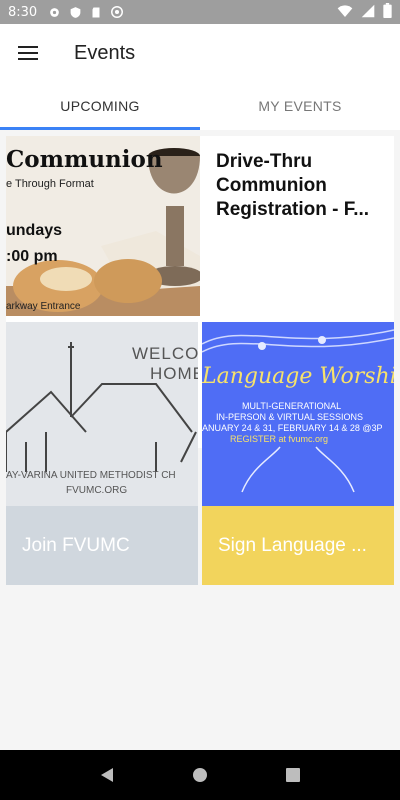 Image resolution: width=400 pixels, height=800 pixels. What do you see at coordinates (50, 184) in the screenshot?
I see `image-text-format: e Through Format` at bounding box center [50, 184].